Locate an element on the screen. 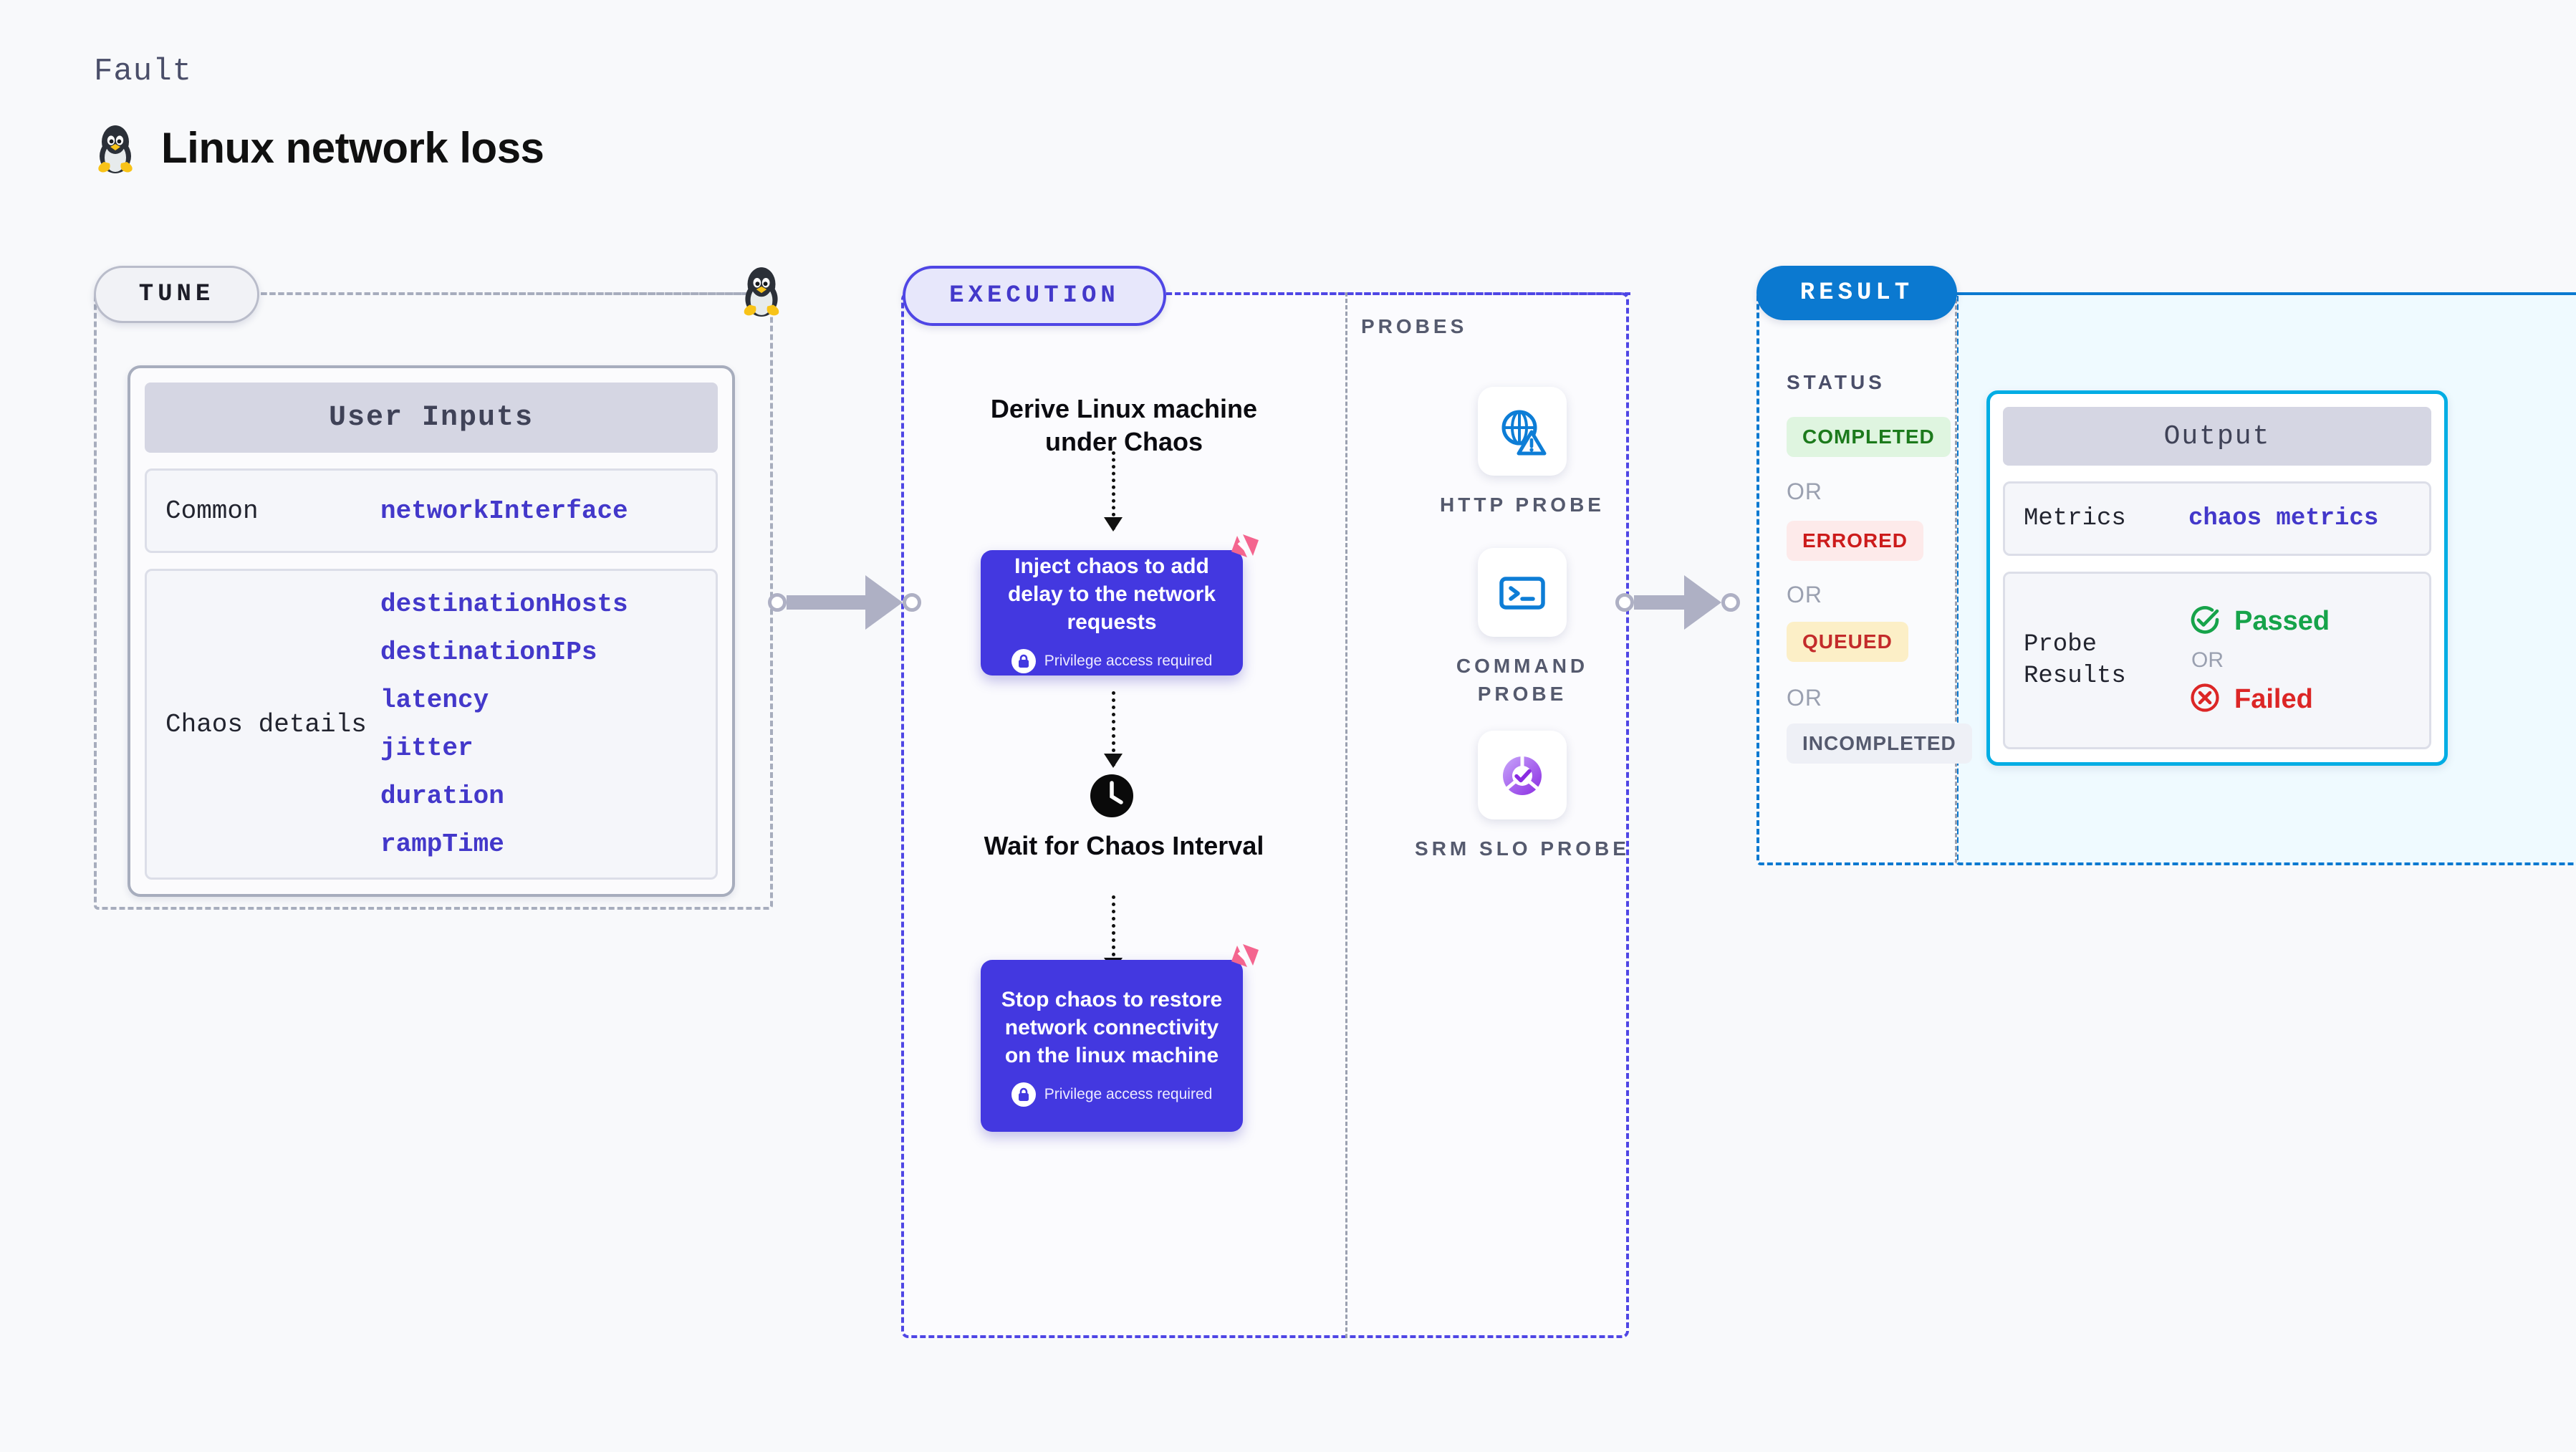 This screenshot has height=1452, width=2576. result-leader-line is located at coordinates (2265, 293).